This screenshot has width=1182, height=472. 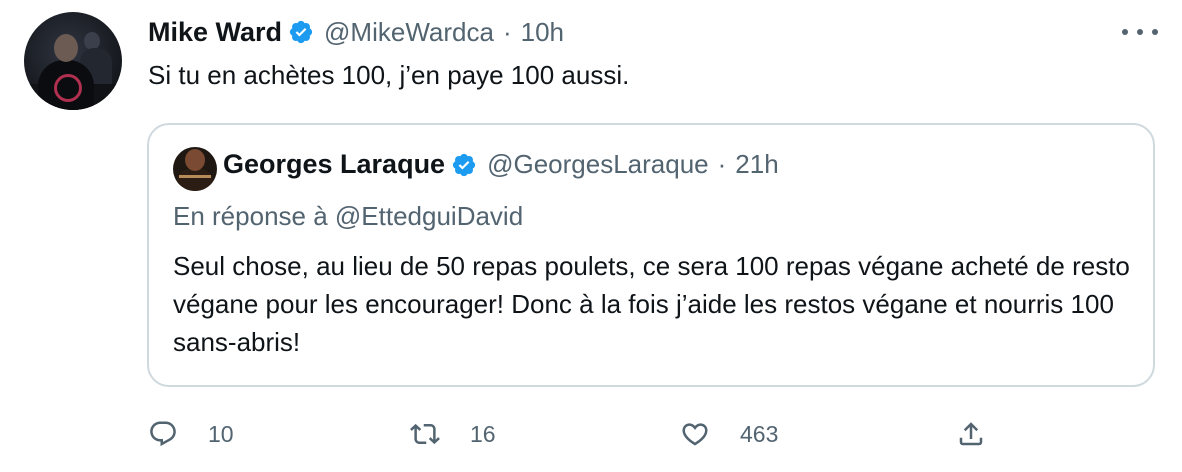 What do you see at coordinates (221, 433) in the screenshot?
I see `reply-count: 10` at bounding box center [221, 433].